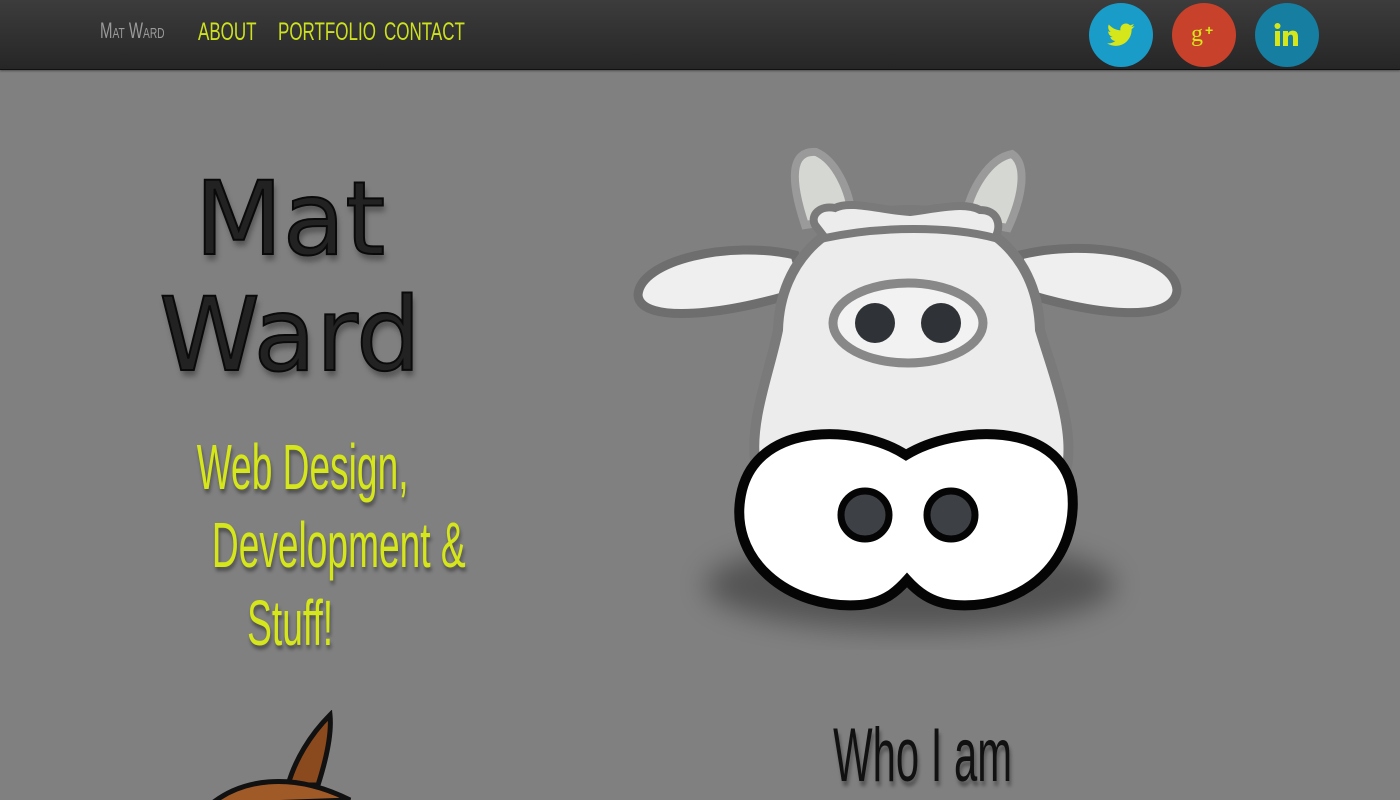 Image resolution: width=1400 pixels, height=800 pixels. I want to click on nav-contact-link: CONTACT, so click(424, 32).